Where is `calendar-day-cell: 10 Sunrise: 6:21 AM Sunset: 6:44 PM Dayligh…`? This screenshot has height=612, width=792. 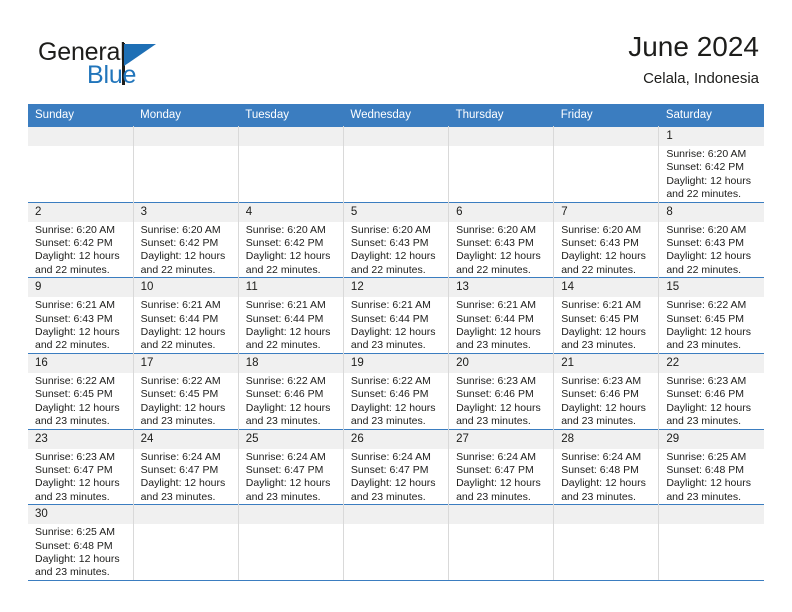
calendar-day-cell: 10 Sunrise: 6:21 AM Sunset: 6:44 PM Dayligh… is located at coordinates (186, 315).